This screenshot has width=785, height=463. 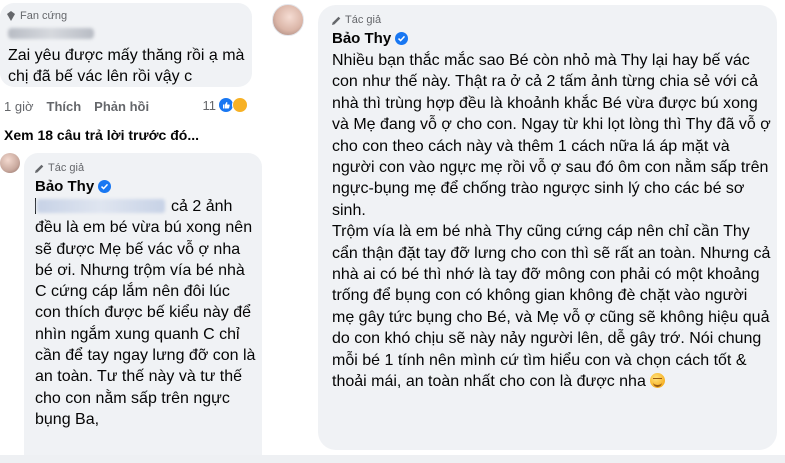 I want to click on like-reaction-icon, so click(x=226, y=105).